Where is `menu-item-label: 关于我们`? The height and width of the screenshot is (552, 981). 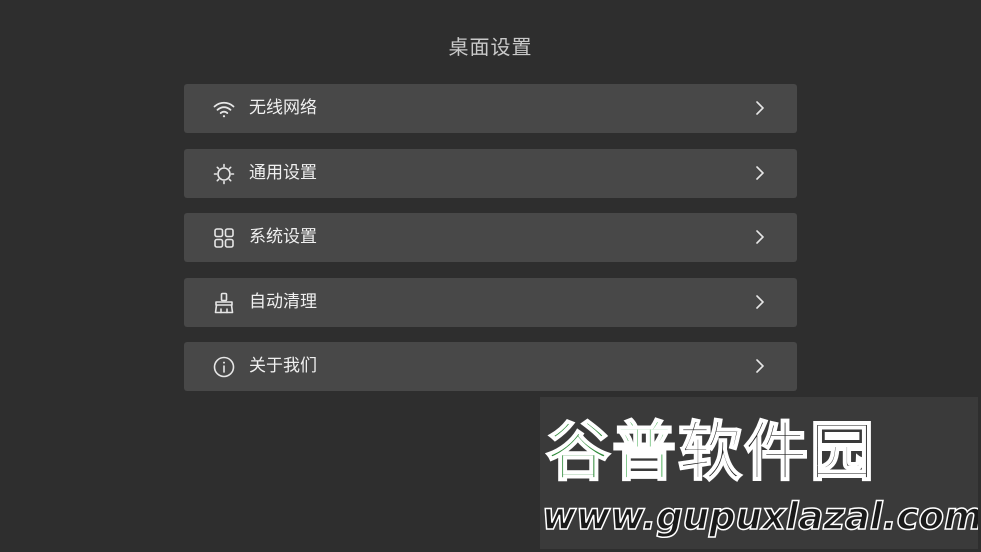
menu-item-label: 关于我们 is located at coordinates (283, 366).